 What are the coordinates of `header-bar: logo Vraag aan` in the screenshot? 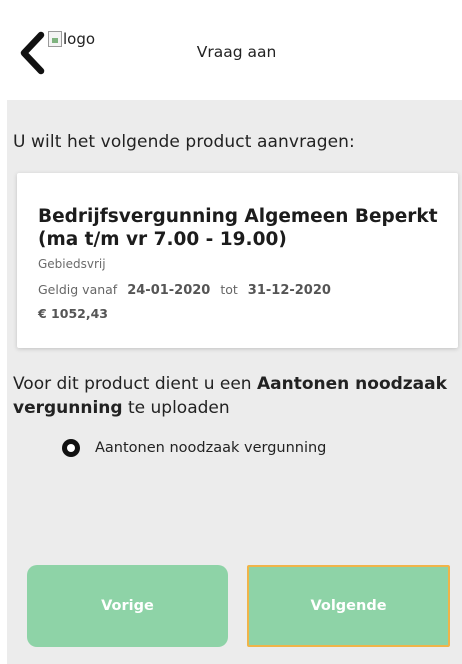 It's located at (234, 53).